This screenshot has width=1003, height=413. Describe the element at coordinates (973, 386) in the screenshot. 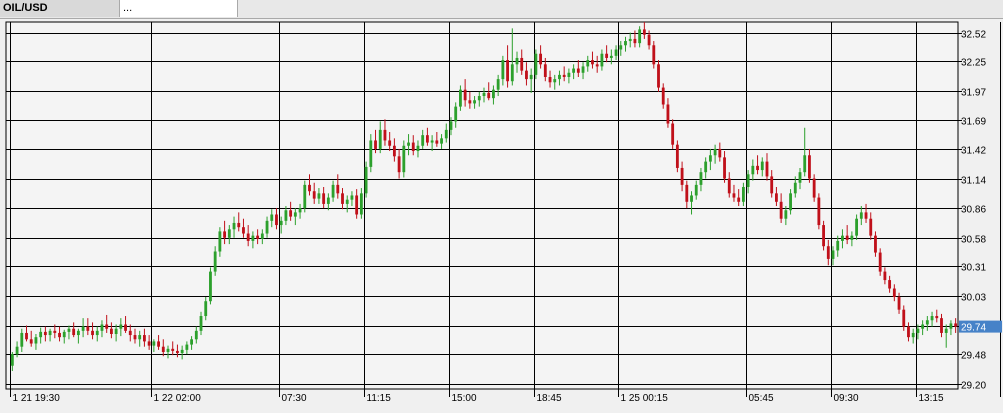

I see `y-tick-label: 29.20` at that location.